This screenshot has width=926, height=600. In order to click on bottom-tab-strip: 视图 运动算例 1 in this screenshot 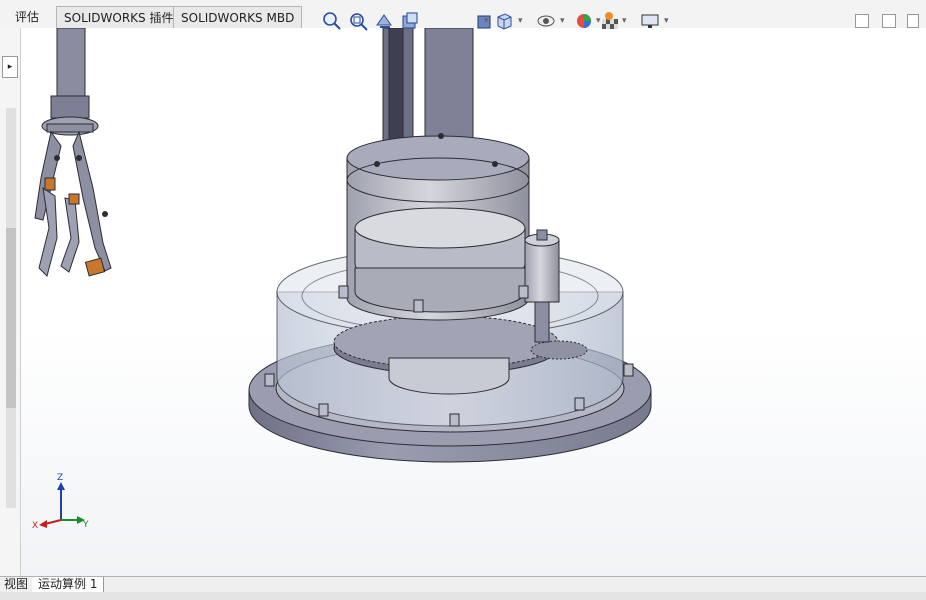, I will do `click(463, 584)`.